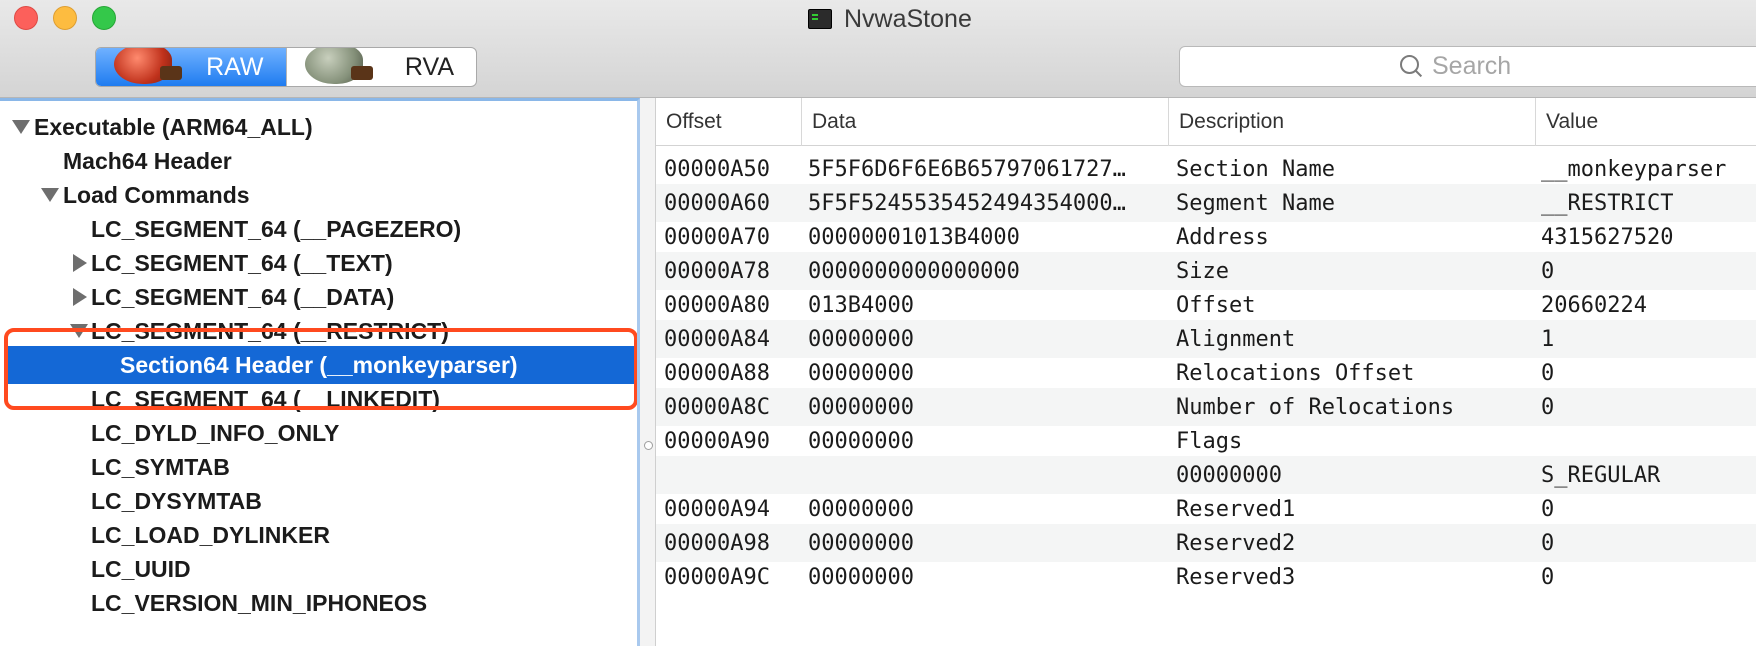 The width and height of the screenshot is (1756, 646). Describe the element at coordinates (317, 195) in the screenshot. I see `tree-item-load-commands: Load Commands` at that location.